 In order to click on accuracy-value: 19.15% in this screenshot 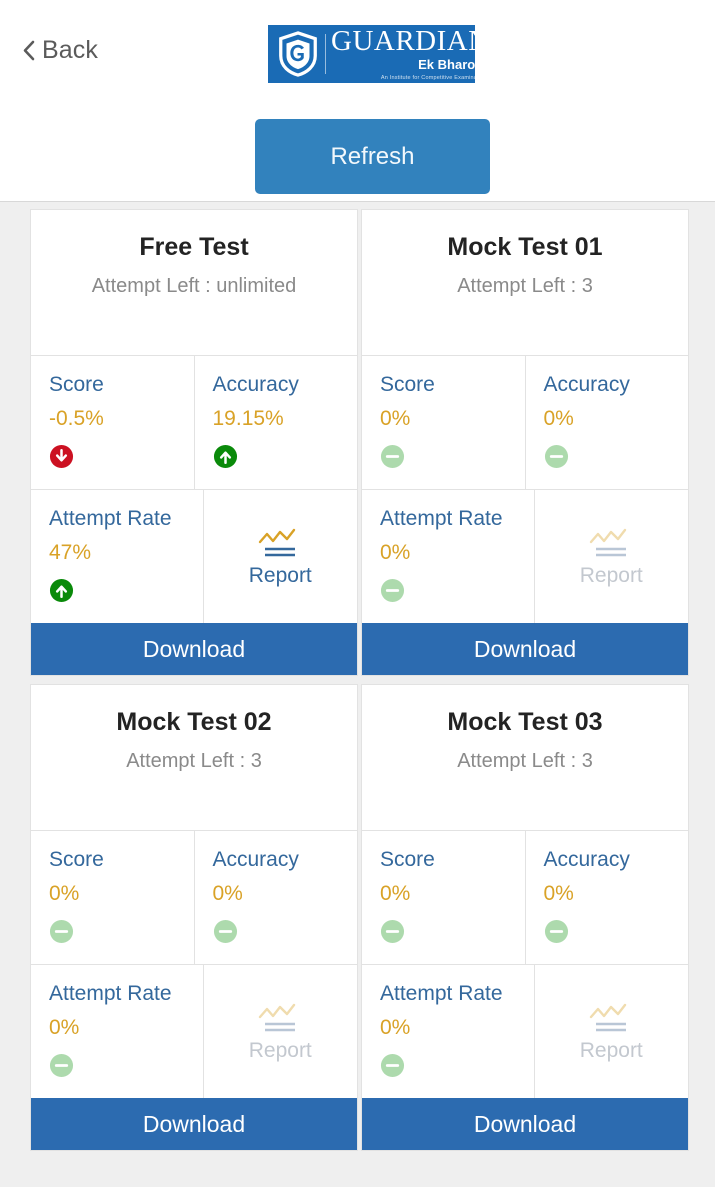, I will do `click(248, 418)`.